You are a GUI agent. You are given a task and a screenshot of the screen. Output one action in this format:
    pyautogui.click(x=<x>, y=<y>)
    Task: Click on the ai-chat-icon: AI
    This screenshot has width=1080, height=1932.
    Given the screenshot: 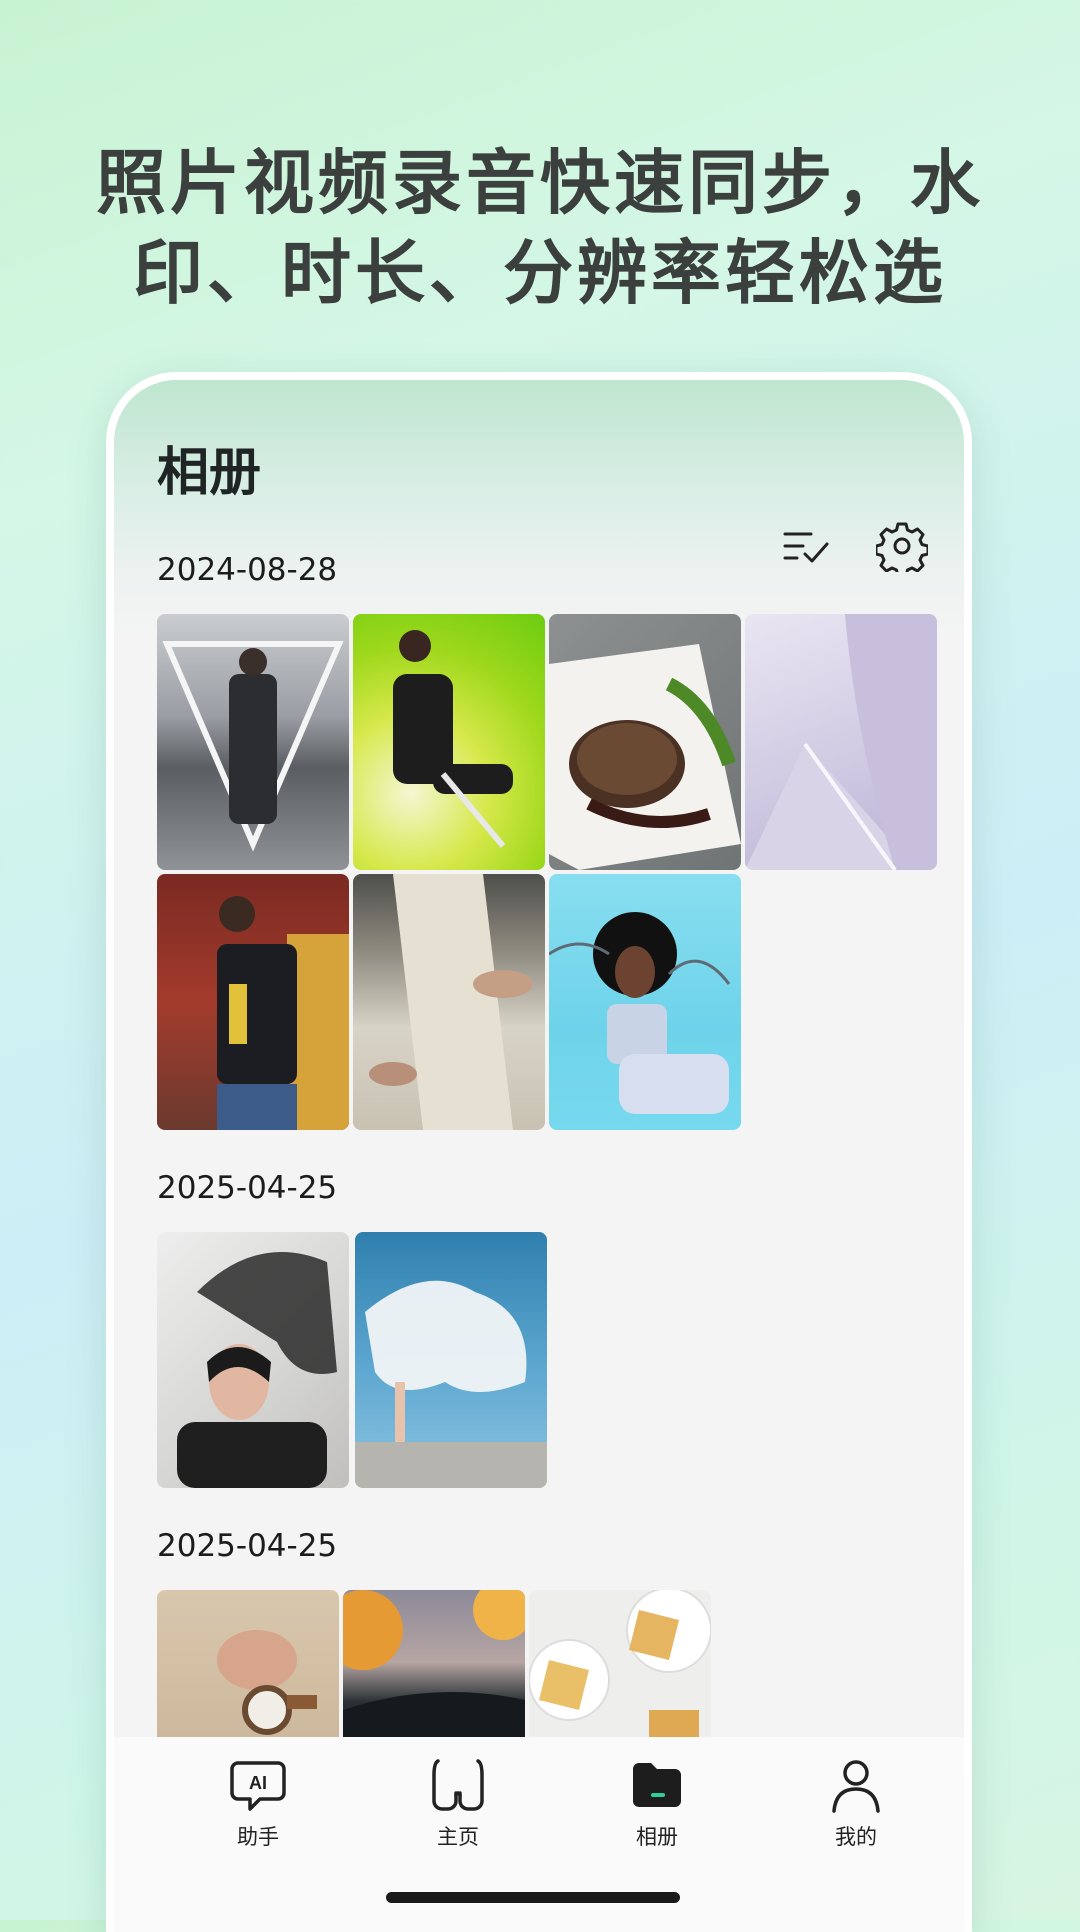 What is the action you would take?
    pyautogui.click(x=258, y=1786)
    